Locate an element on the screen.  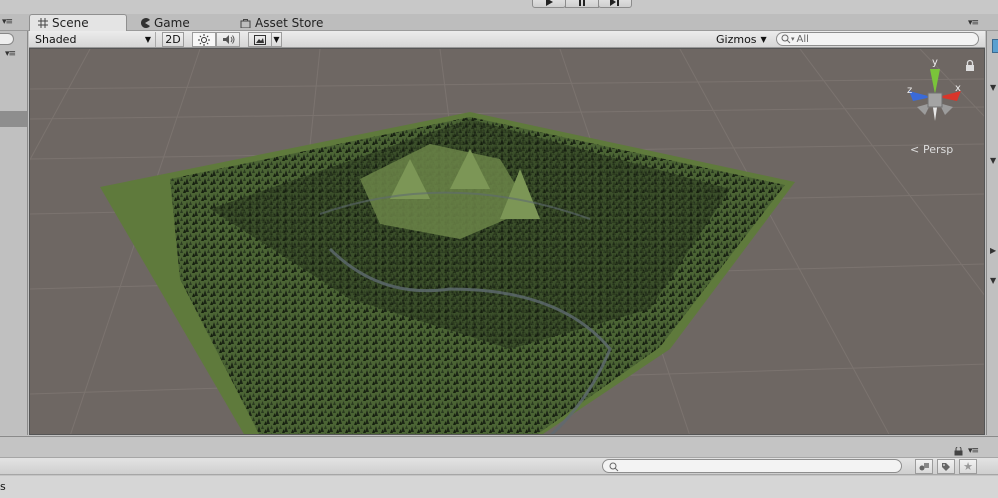
play-icon is located at coordinates (549, 3).